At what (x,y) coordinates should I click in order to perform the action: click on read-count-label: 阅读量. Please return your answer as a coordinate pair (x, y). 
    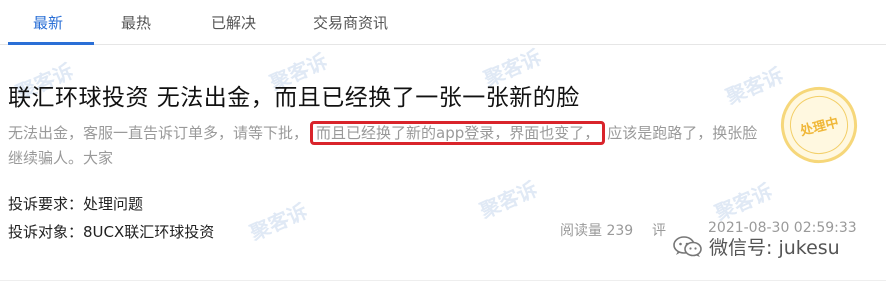
    Looking at the image, I should click on (581, 231).